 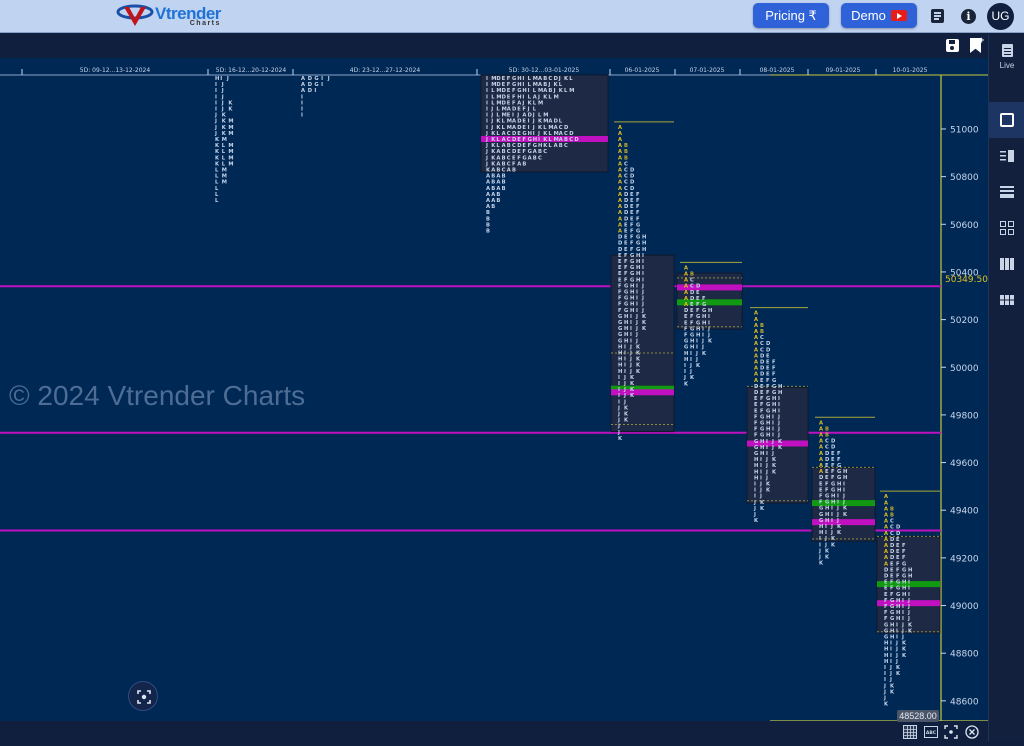 I want to click on logo: Vtrender Charts, so click(x=168, y=17).